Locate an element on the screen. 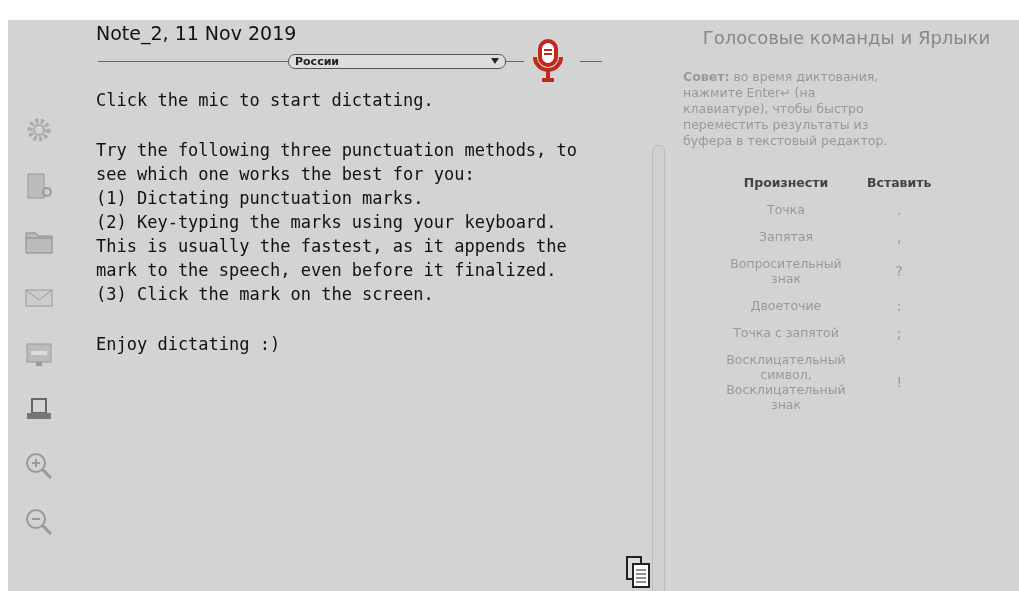 Image resolution: width=1019 pixels, height=591 pixels. column-header: Вставить is located at coordinates (899, 183).